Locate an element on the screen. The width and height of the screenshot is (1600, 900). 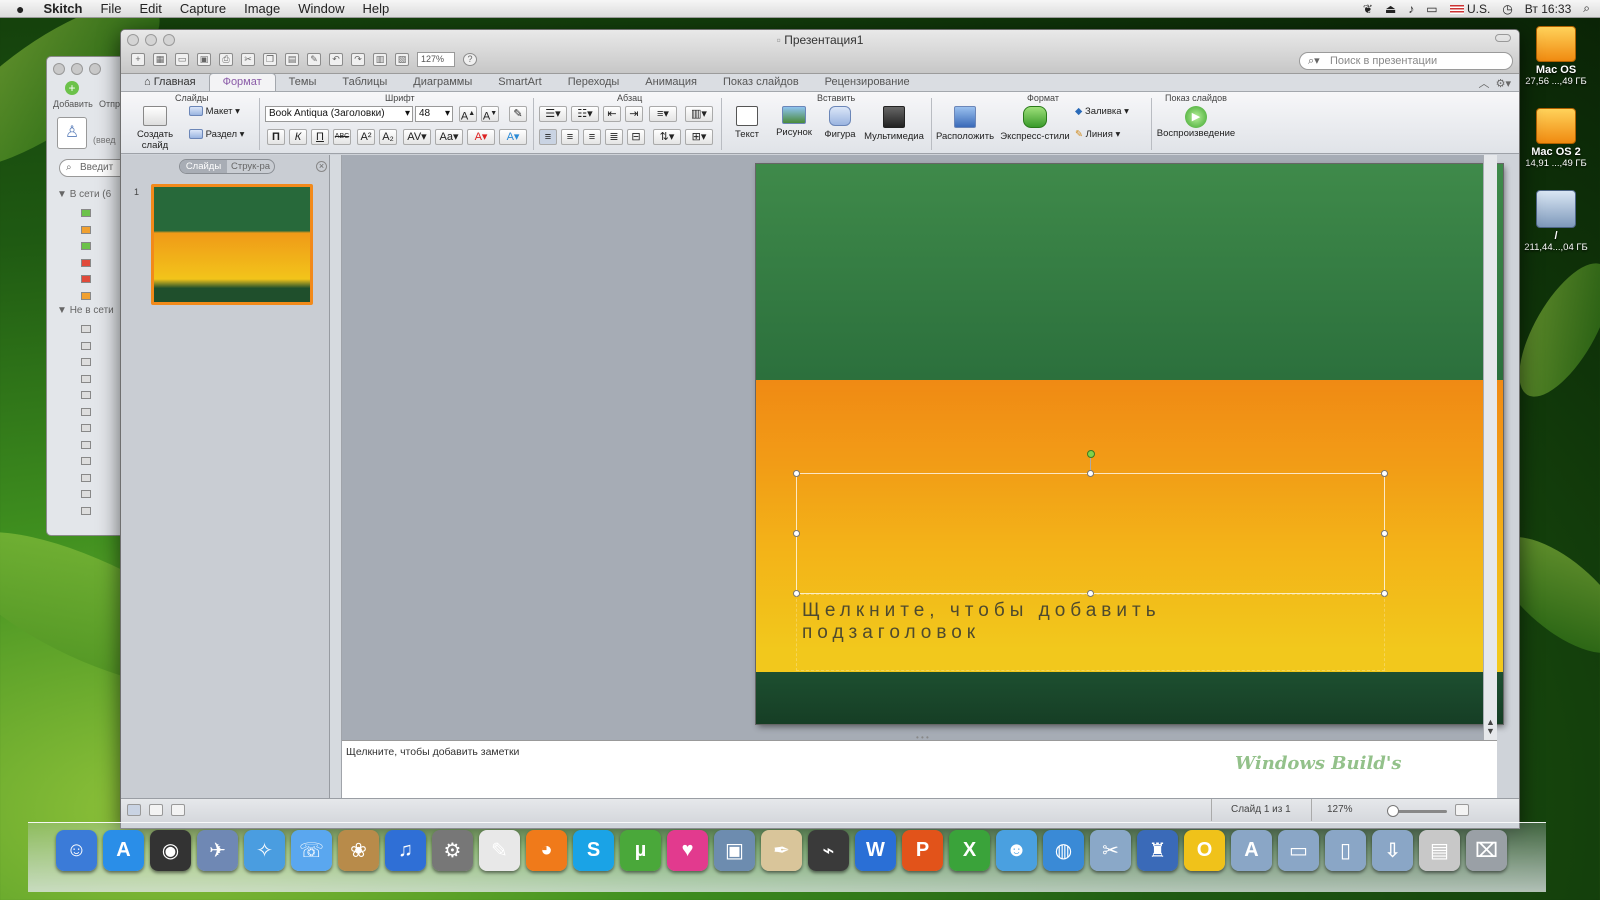
layout-button: Макет ▾ is located at coordinates (222, 111).